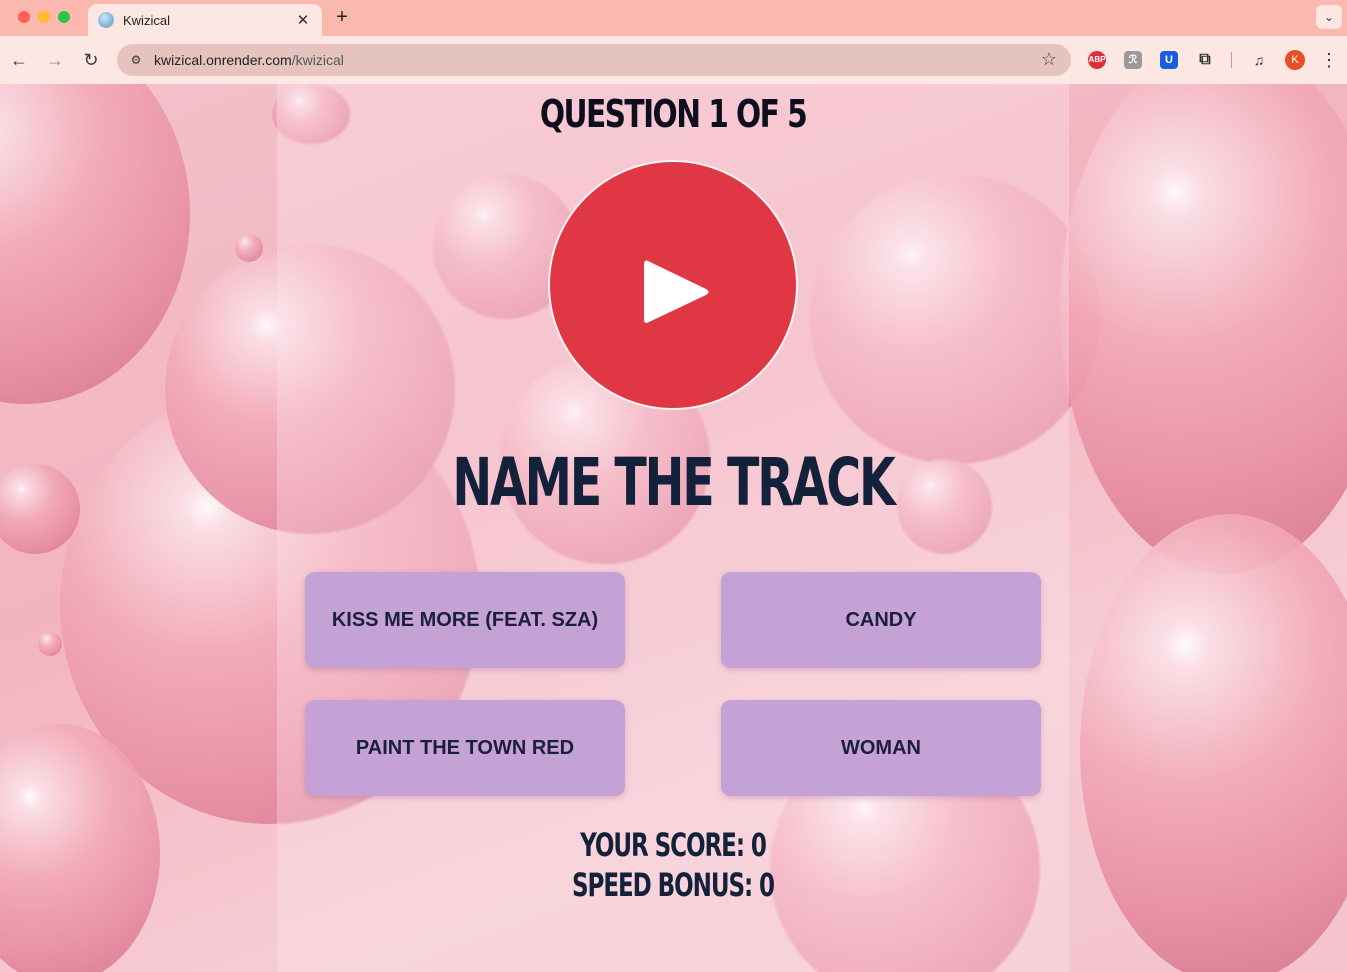 The width and height of the screenshot is (1347, 972). Describe the element at coordinates (106, 20) in the screenshot. I see `favicon-icon` at that location.